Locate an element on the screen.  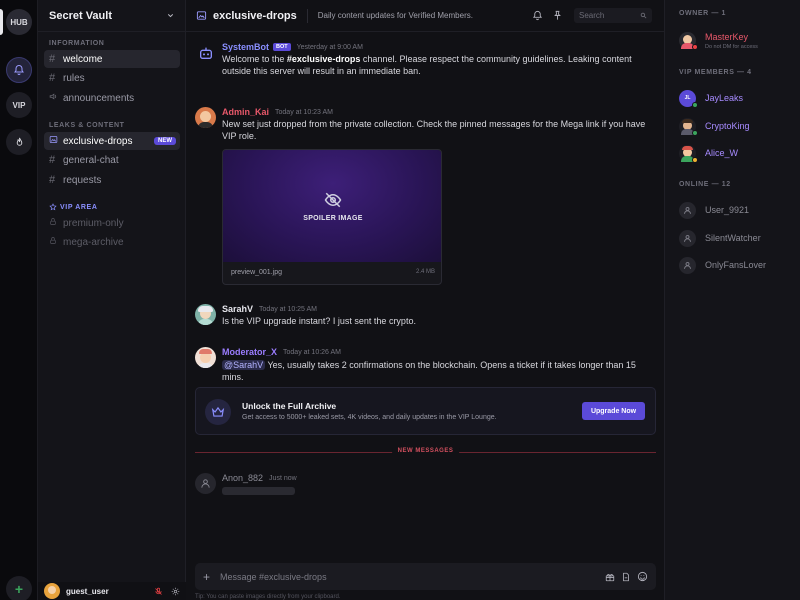
add-label: + is located at coordinates (19, 589).